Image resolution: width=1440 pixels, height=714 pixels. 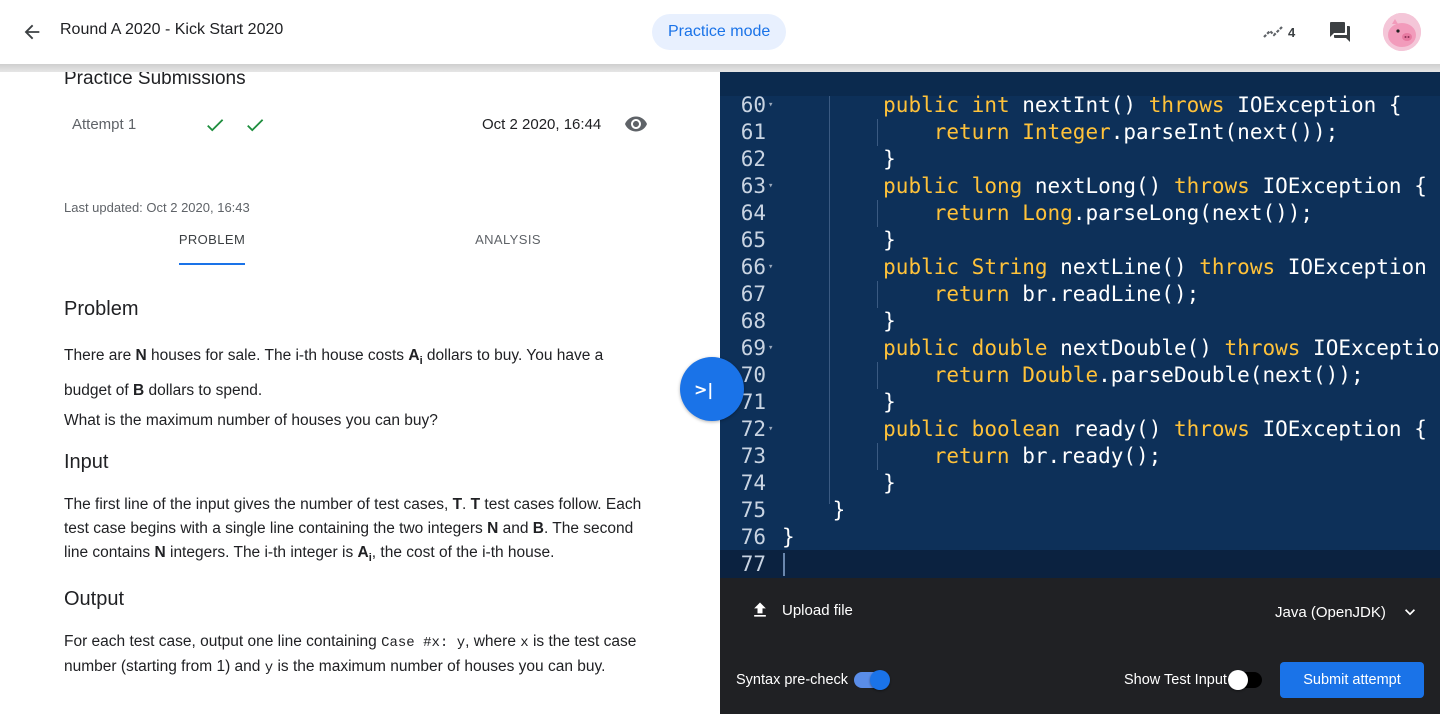 I want to click on last-updated: Last updated: Oct 2 2020, 16:43, so click(x=157, y=207).